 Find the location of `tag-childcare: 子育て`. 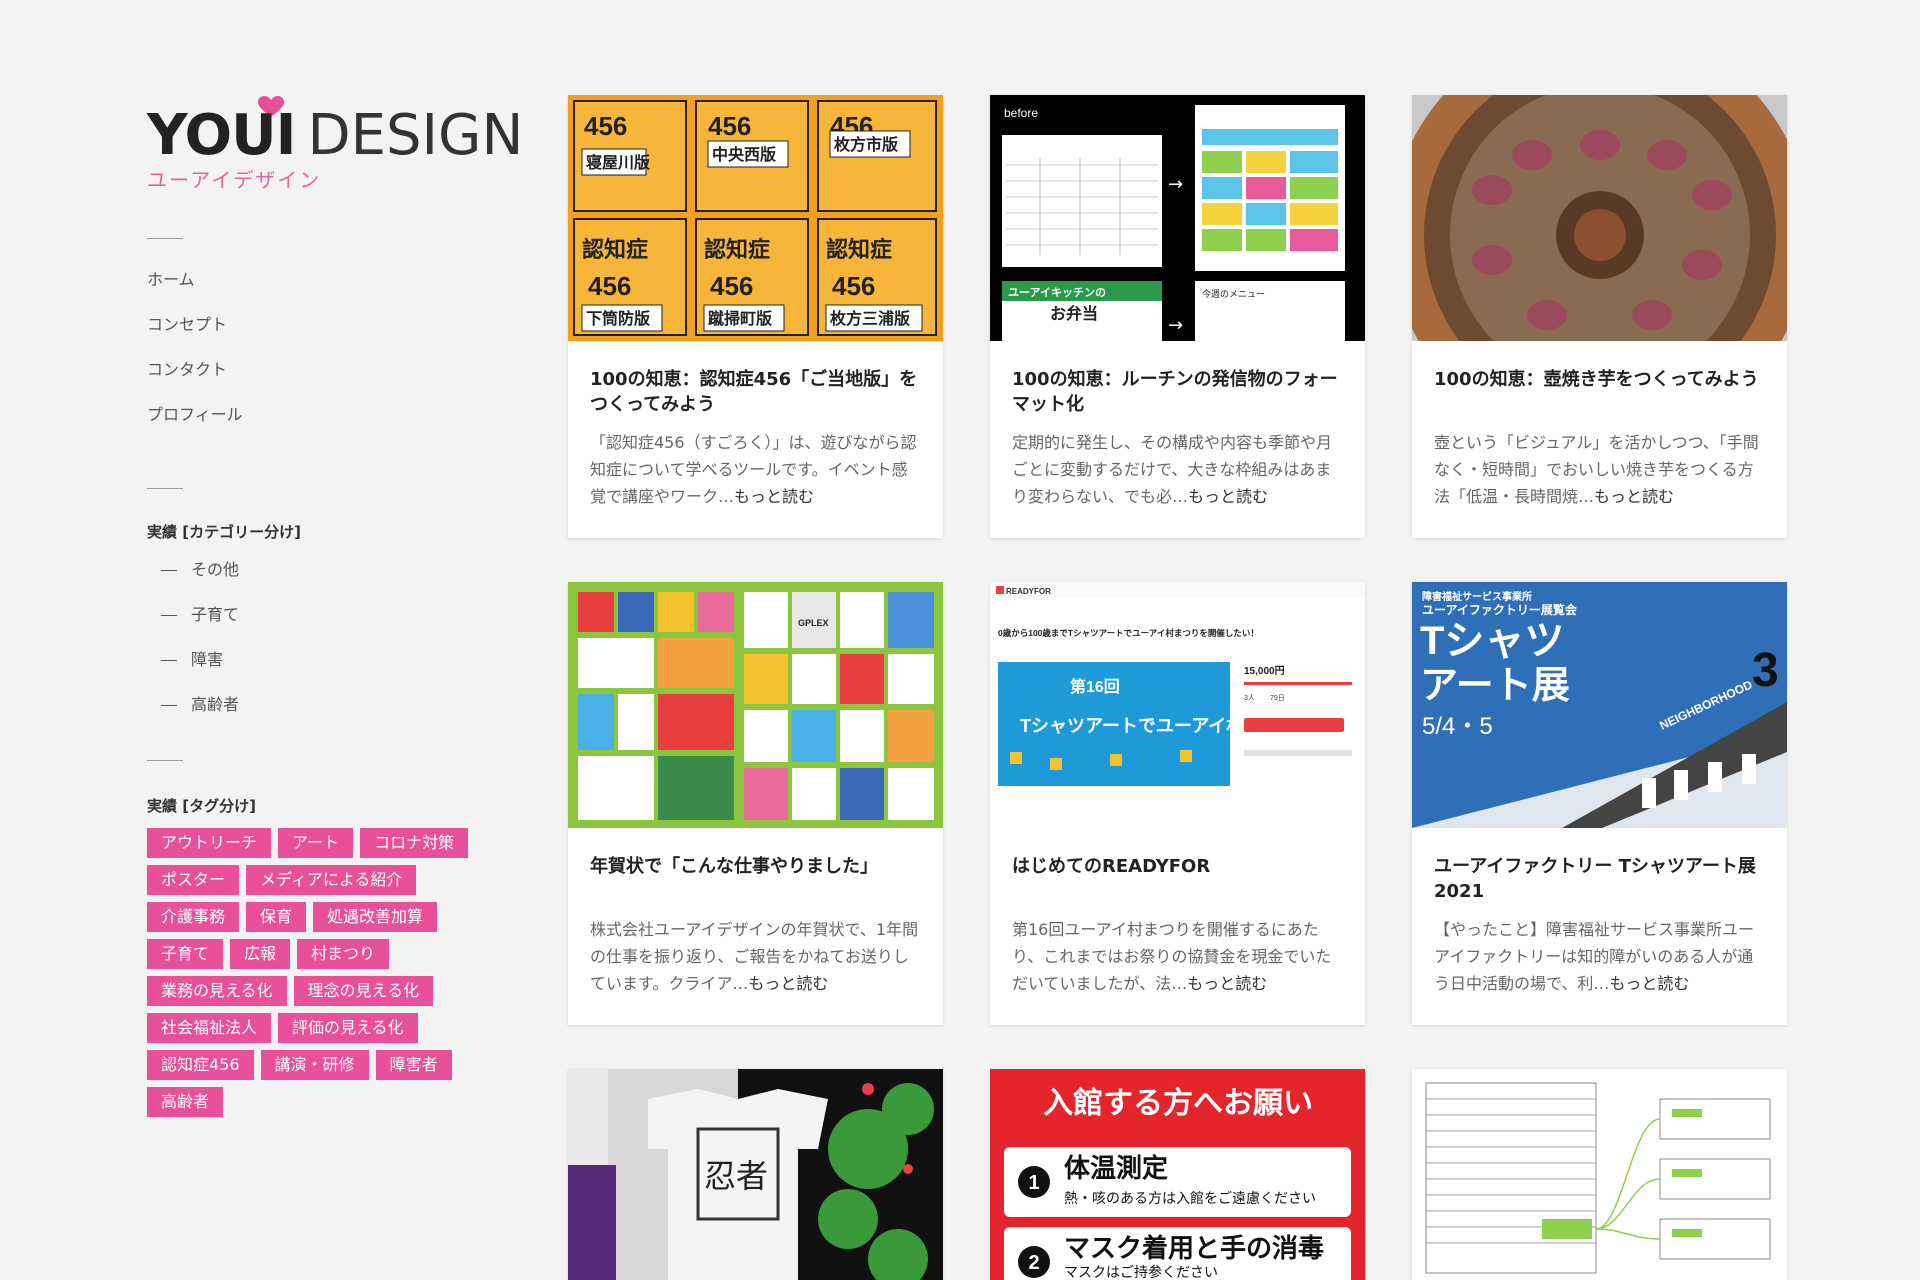

tag-childcare: 子育て is located at coordinates (185, 954).